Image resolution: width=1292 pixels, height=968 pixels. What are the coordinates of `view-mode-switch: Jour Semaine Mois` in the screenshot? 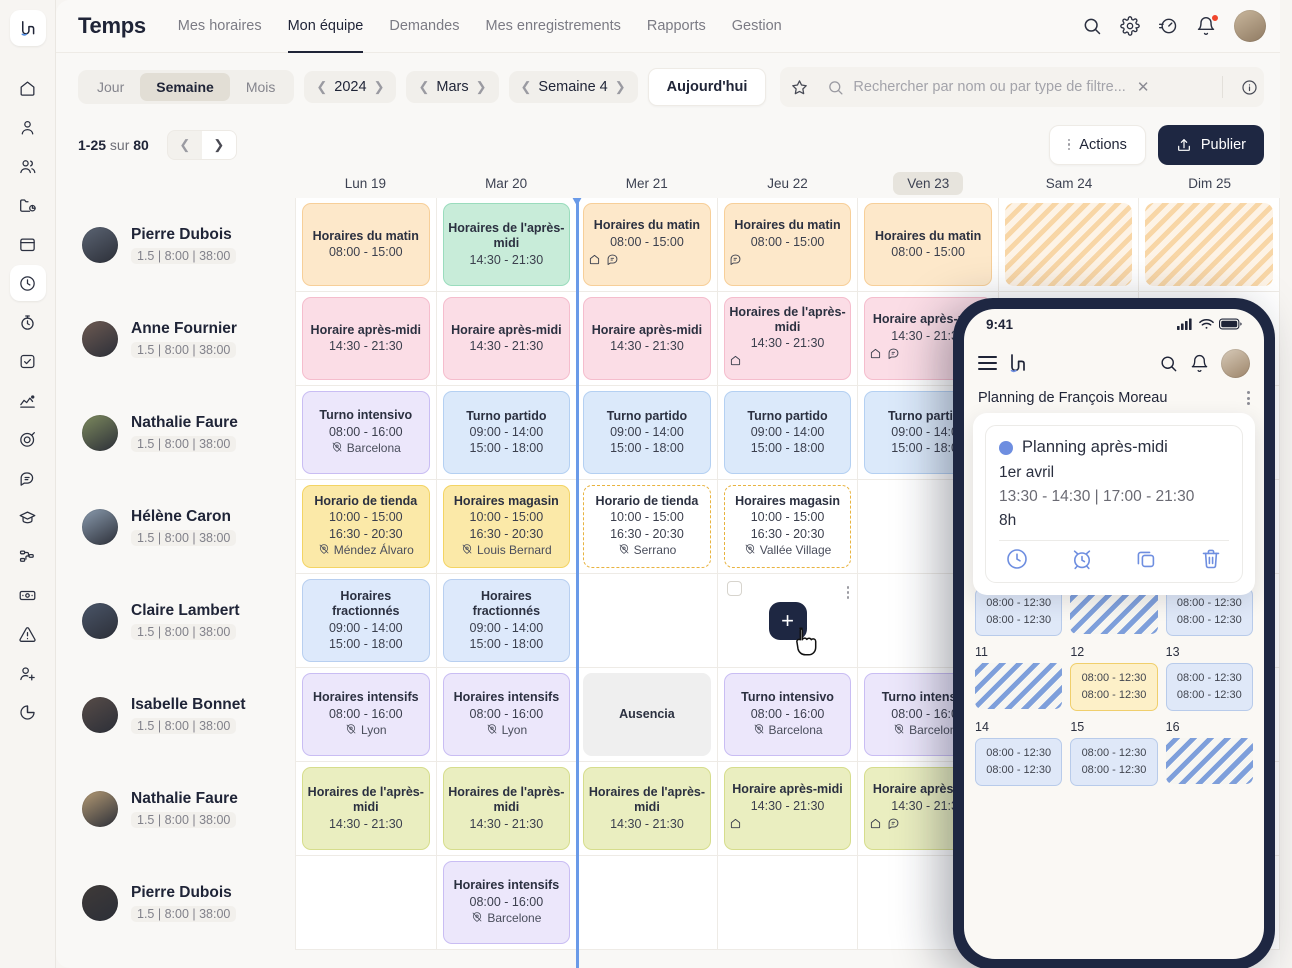 It's located at (186, 87).